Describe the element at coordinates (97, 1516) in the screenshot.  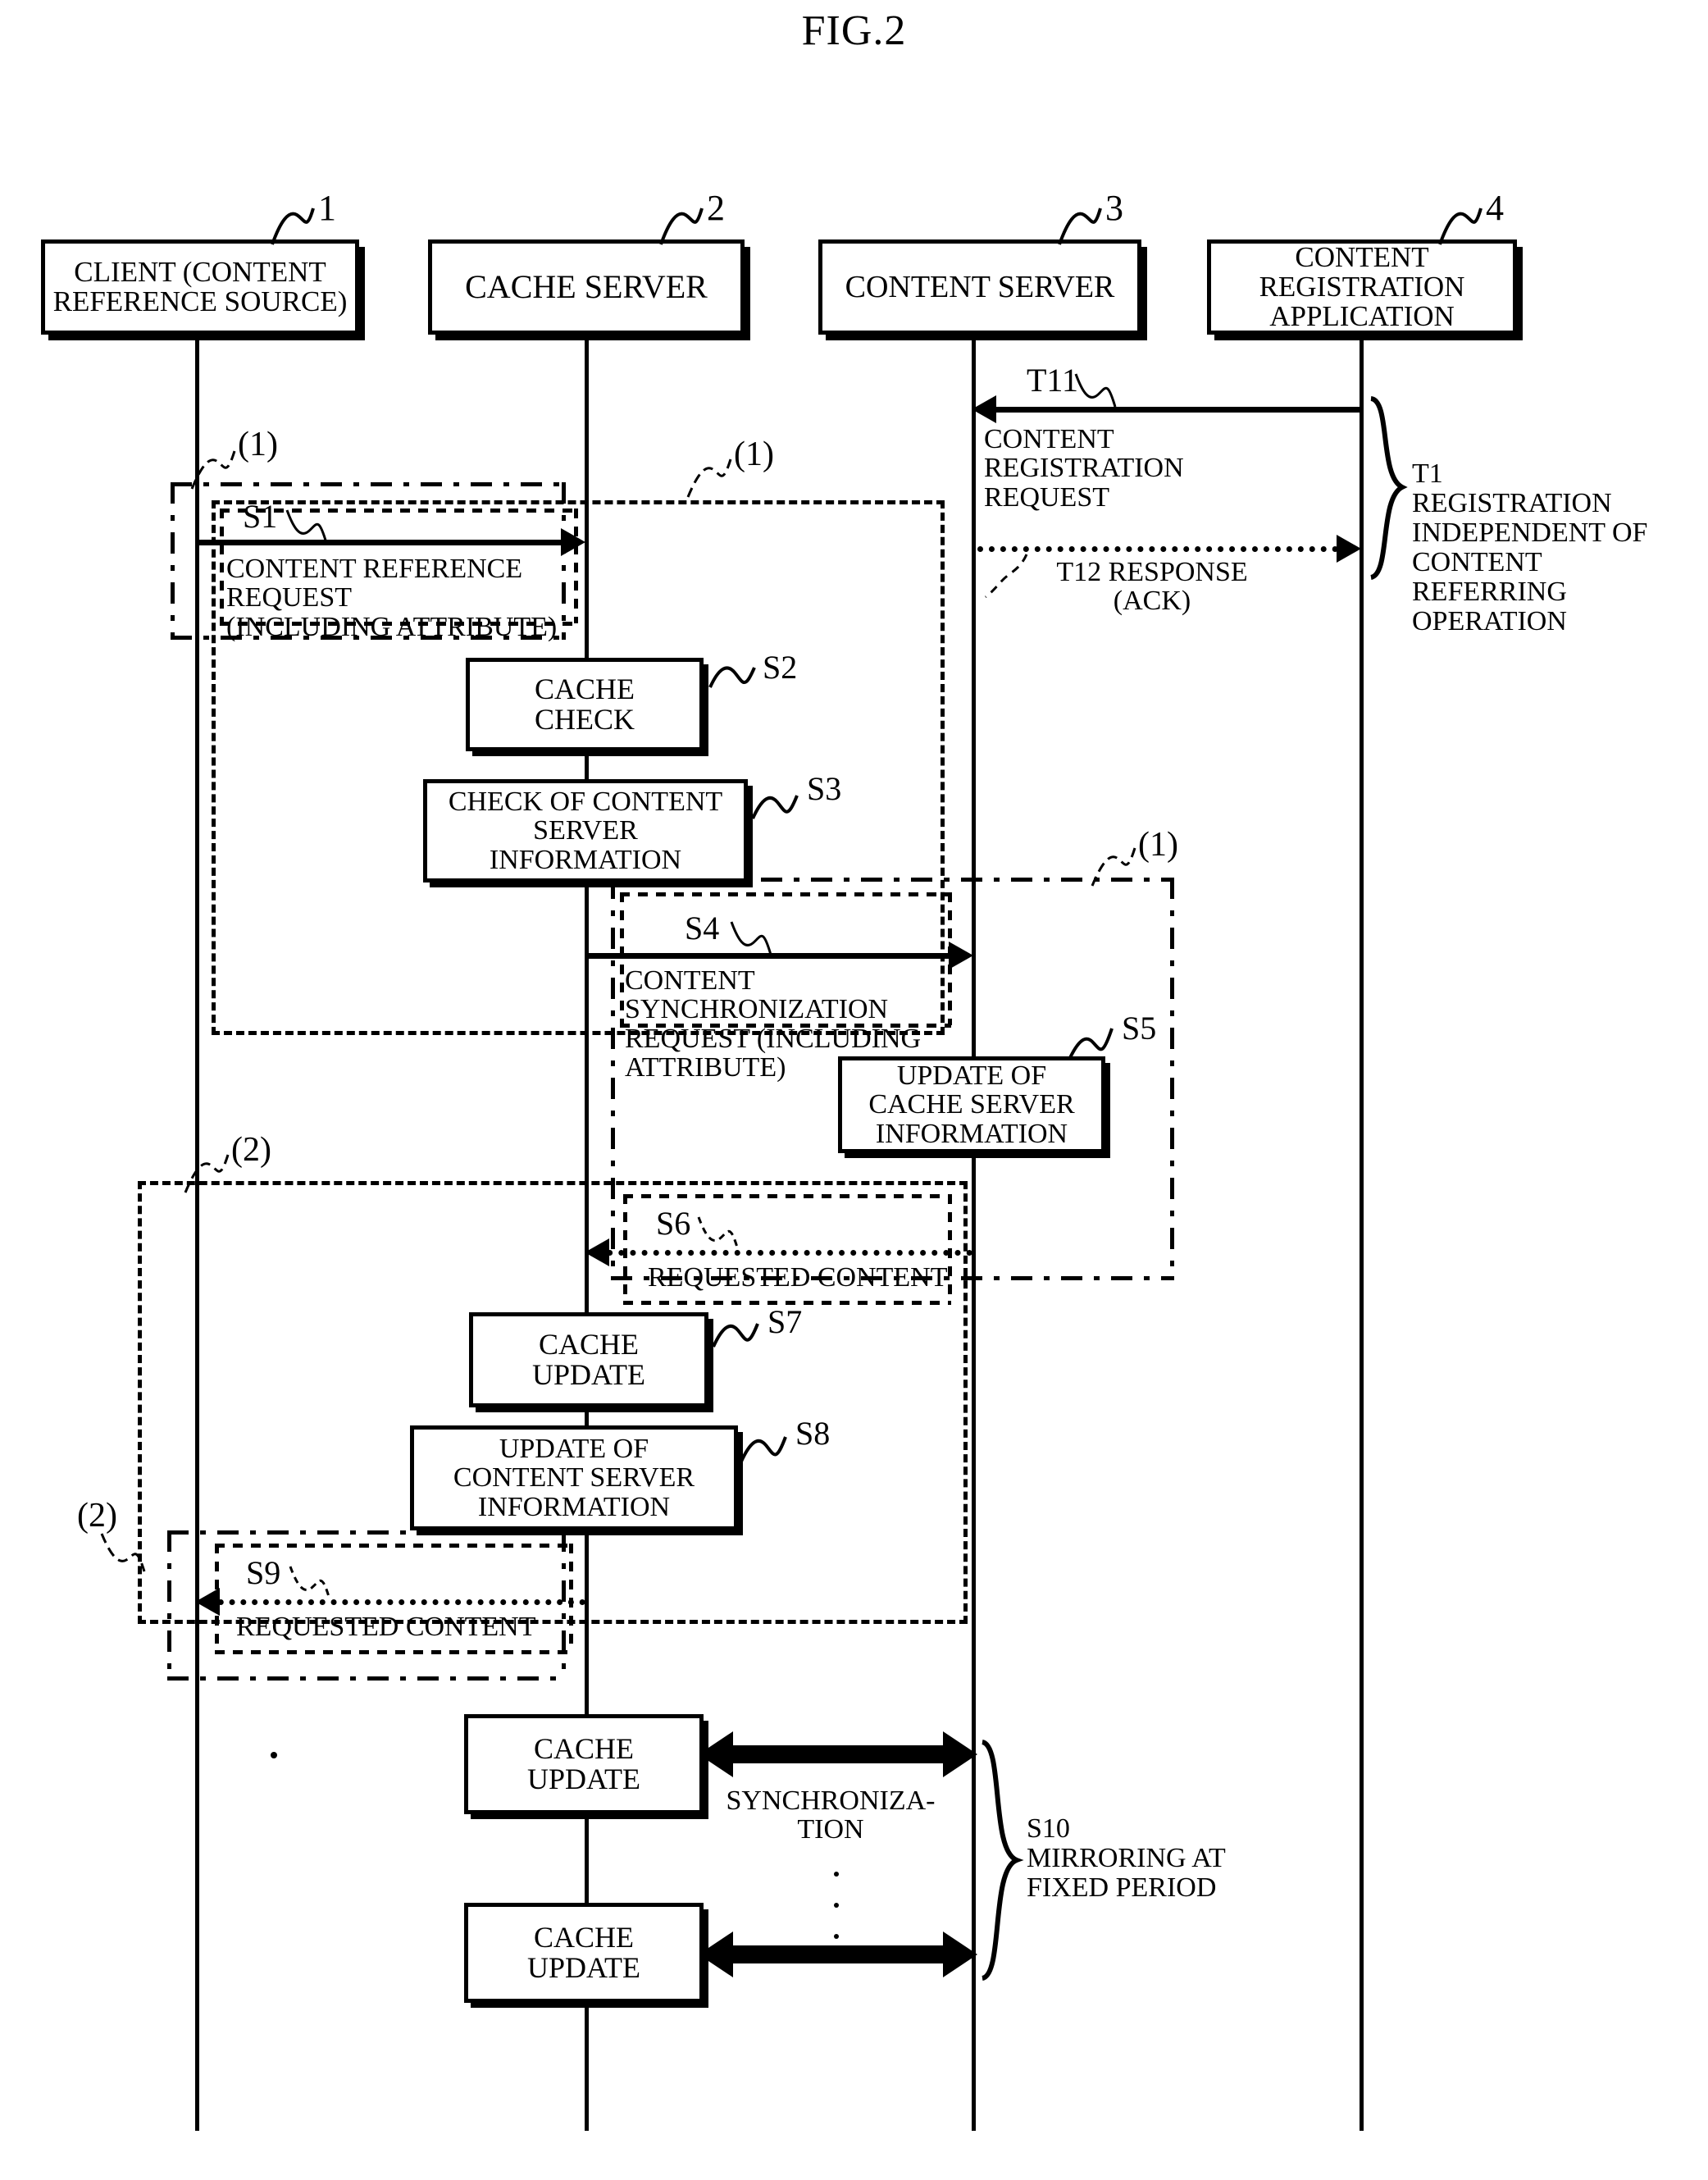
I see `group-label-2b: (2)` at that location.